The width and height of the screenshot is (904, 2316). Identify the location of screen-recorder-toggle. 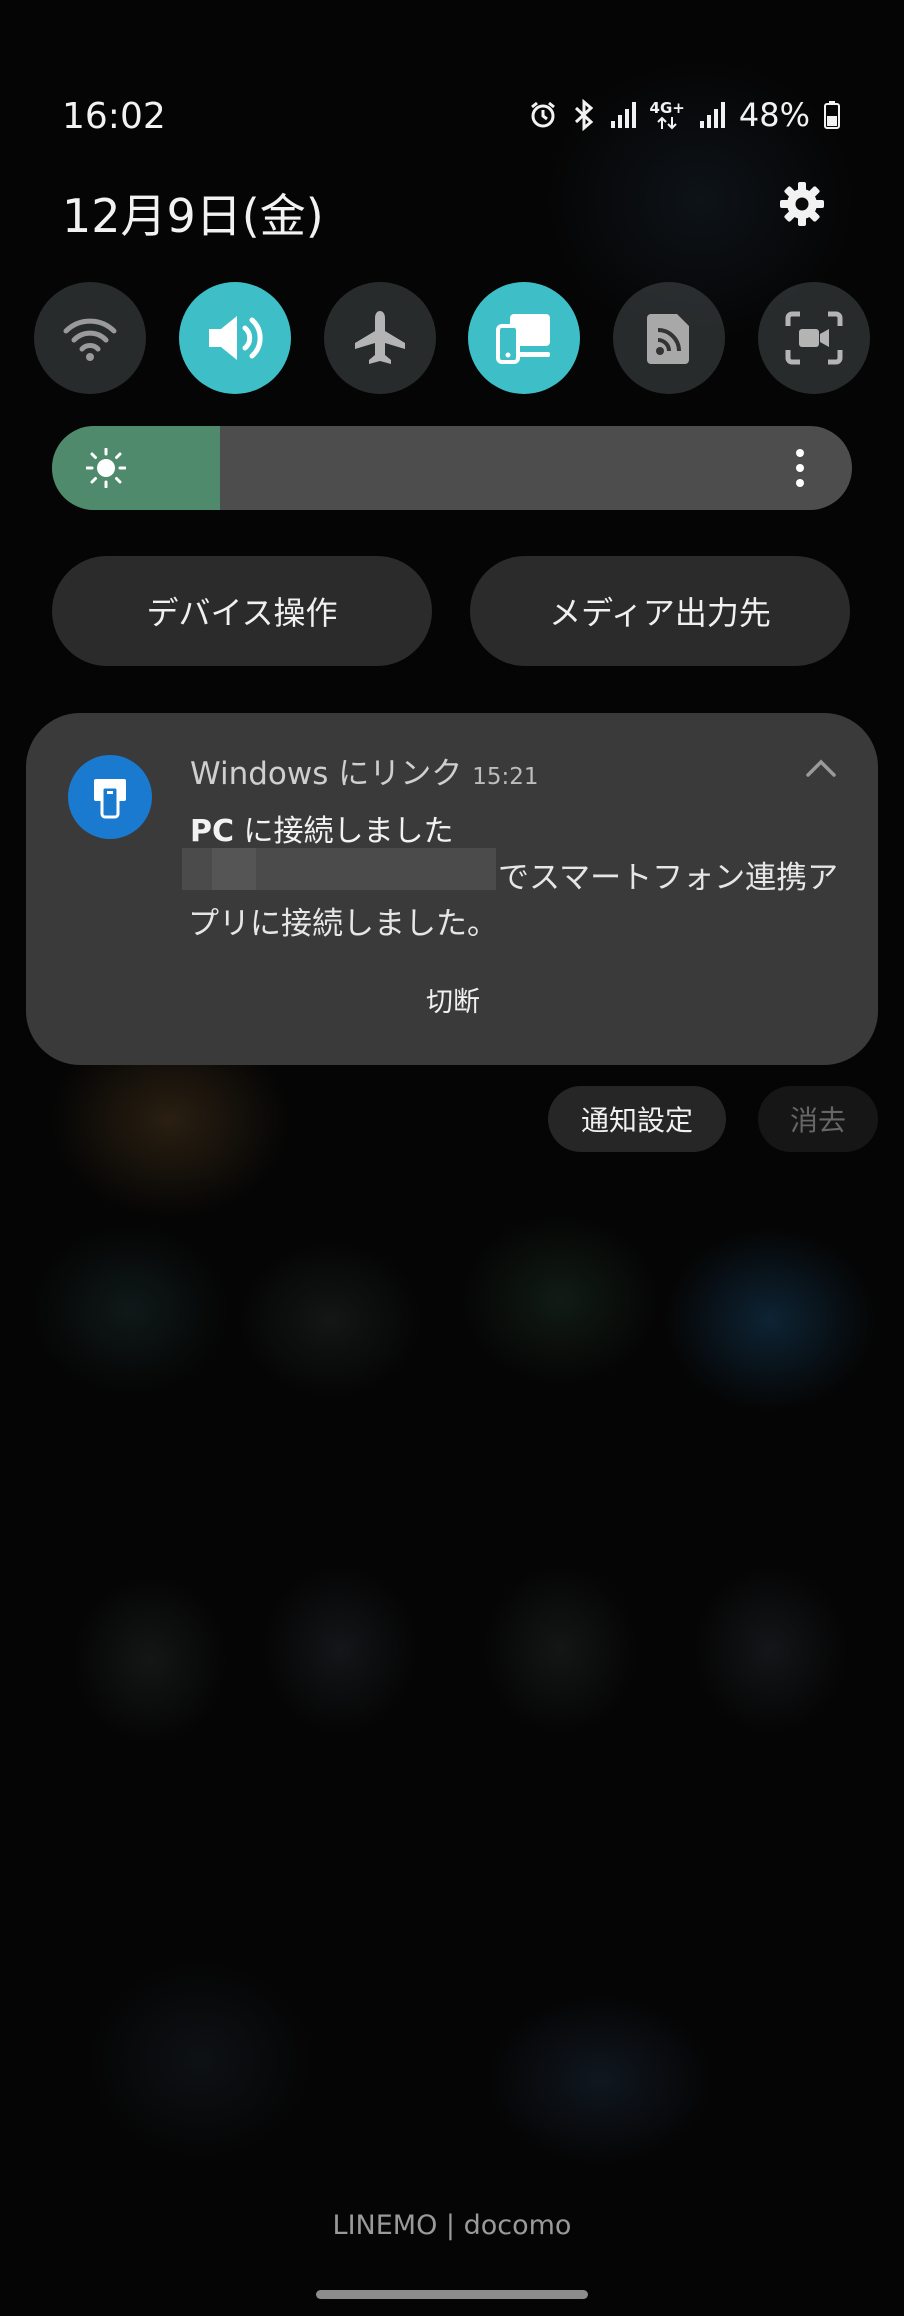
(813, 338).